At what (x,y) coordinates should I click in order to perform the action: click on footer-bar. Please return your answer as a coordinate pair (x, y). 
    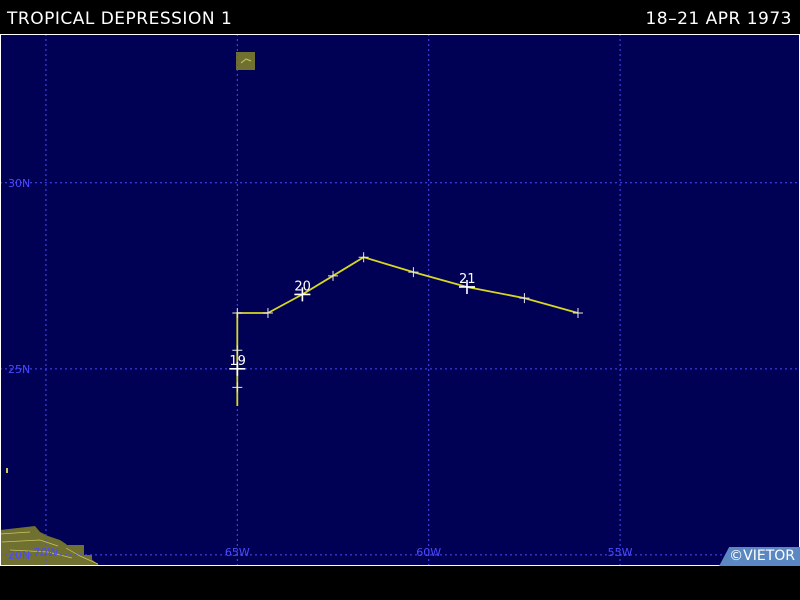
    Looking at the image, I should click on (400, 583).